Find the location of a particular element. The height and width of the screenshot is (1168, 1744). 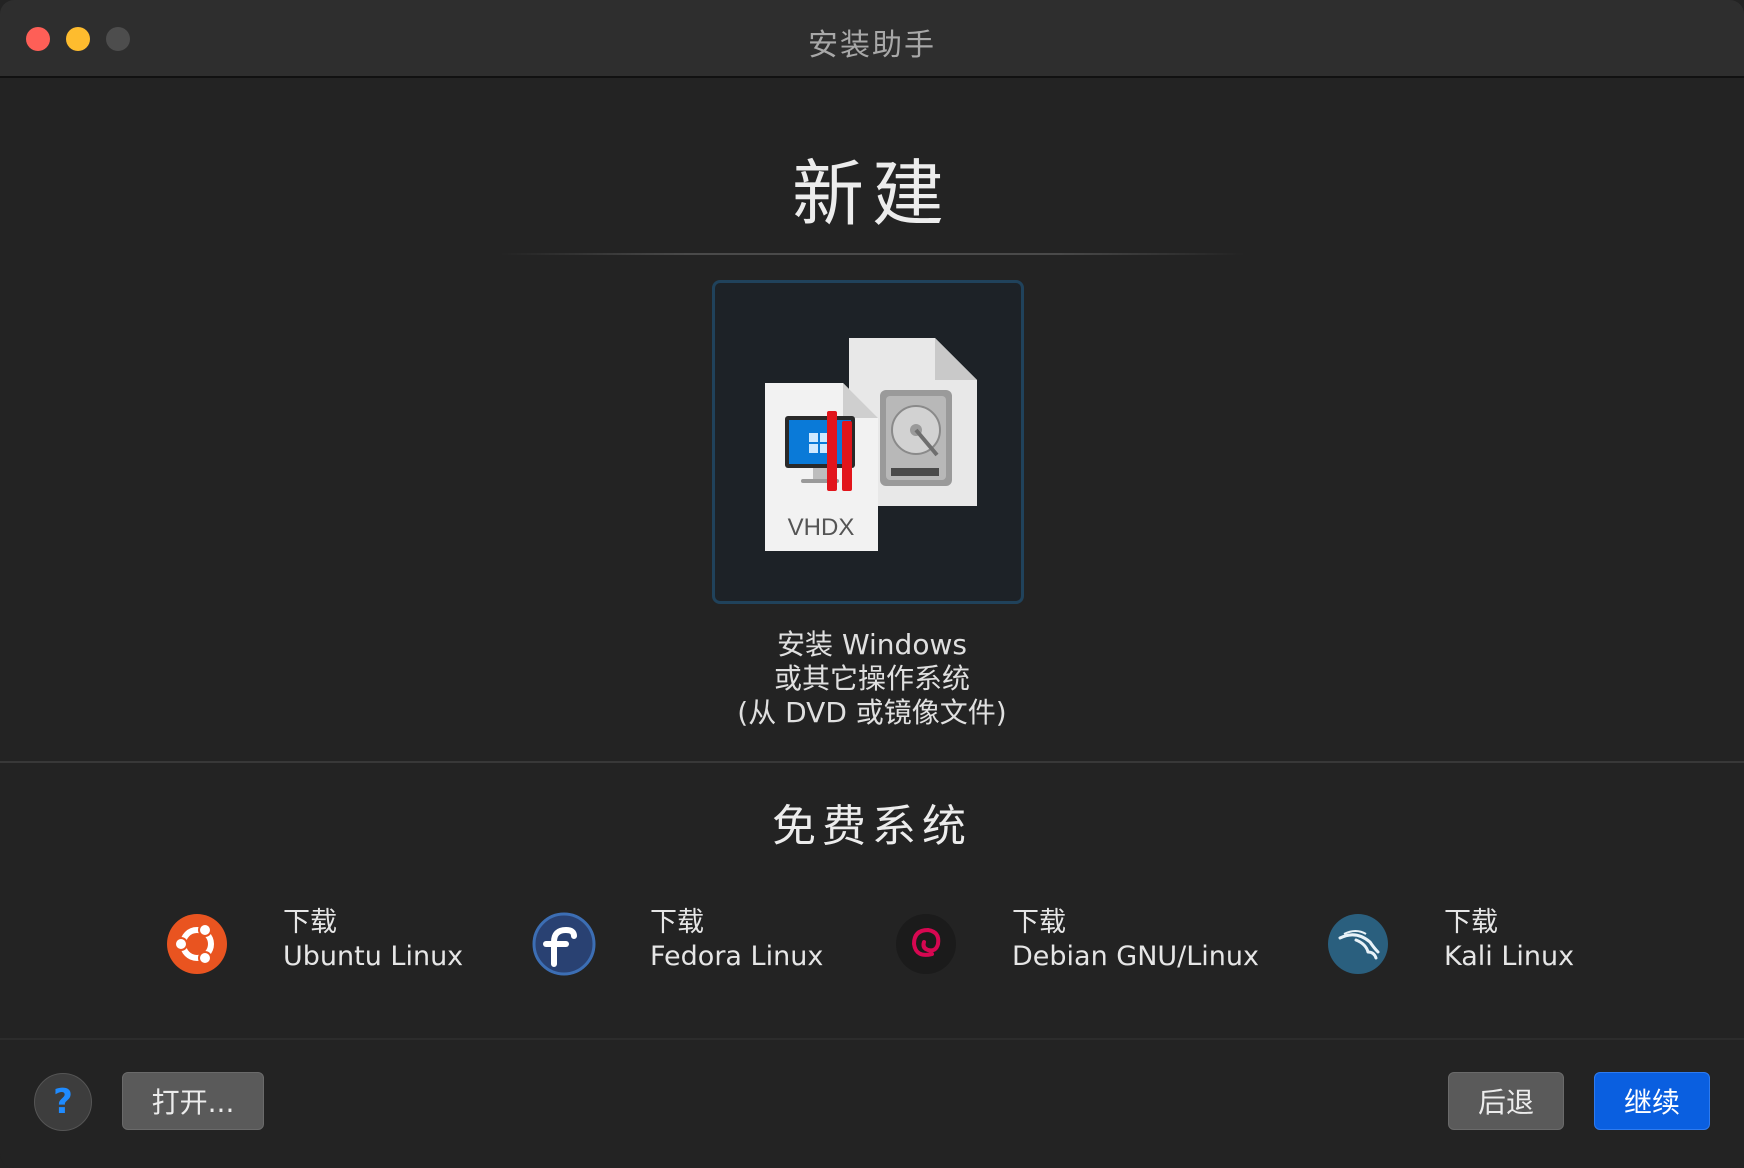

os-name: Kali Linux is located at coordinates (1509, 956).